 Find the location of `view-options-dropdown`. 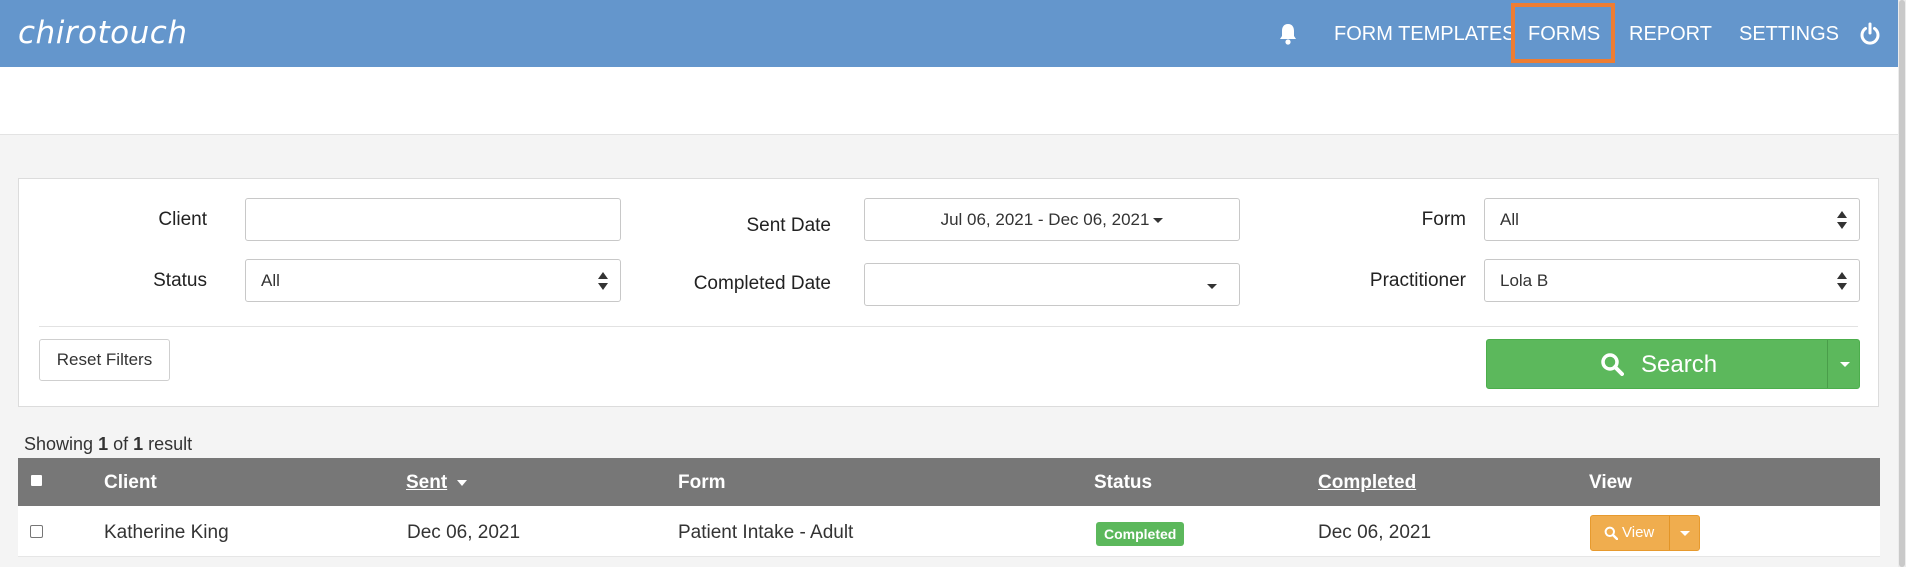

view-options-dropdown is located at coordinates (1685, 533).